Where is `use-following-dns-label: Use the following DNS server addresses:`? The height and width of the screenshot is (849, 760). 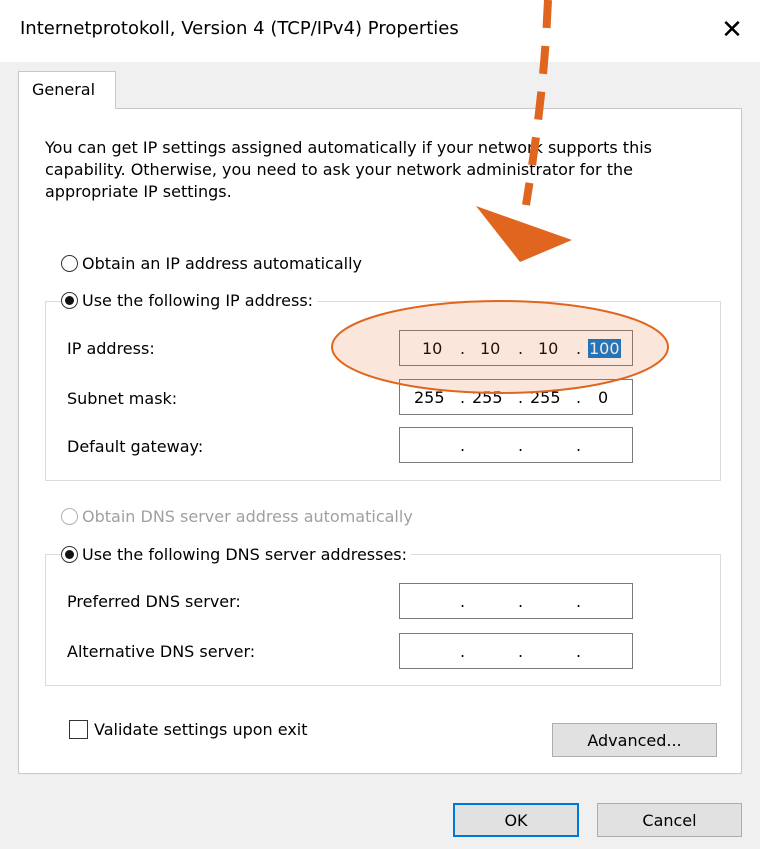 use-following-dns-label: Use the following DNS server addresses: is located at coordinates (245, 554).